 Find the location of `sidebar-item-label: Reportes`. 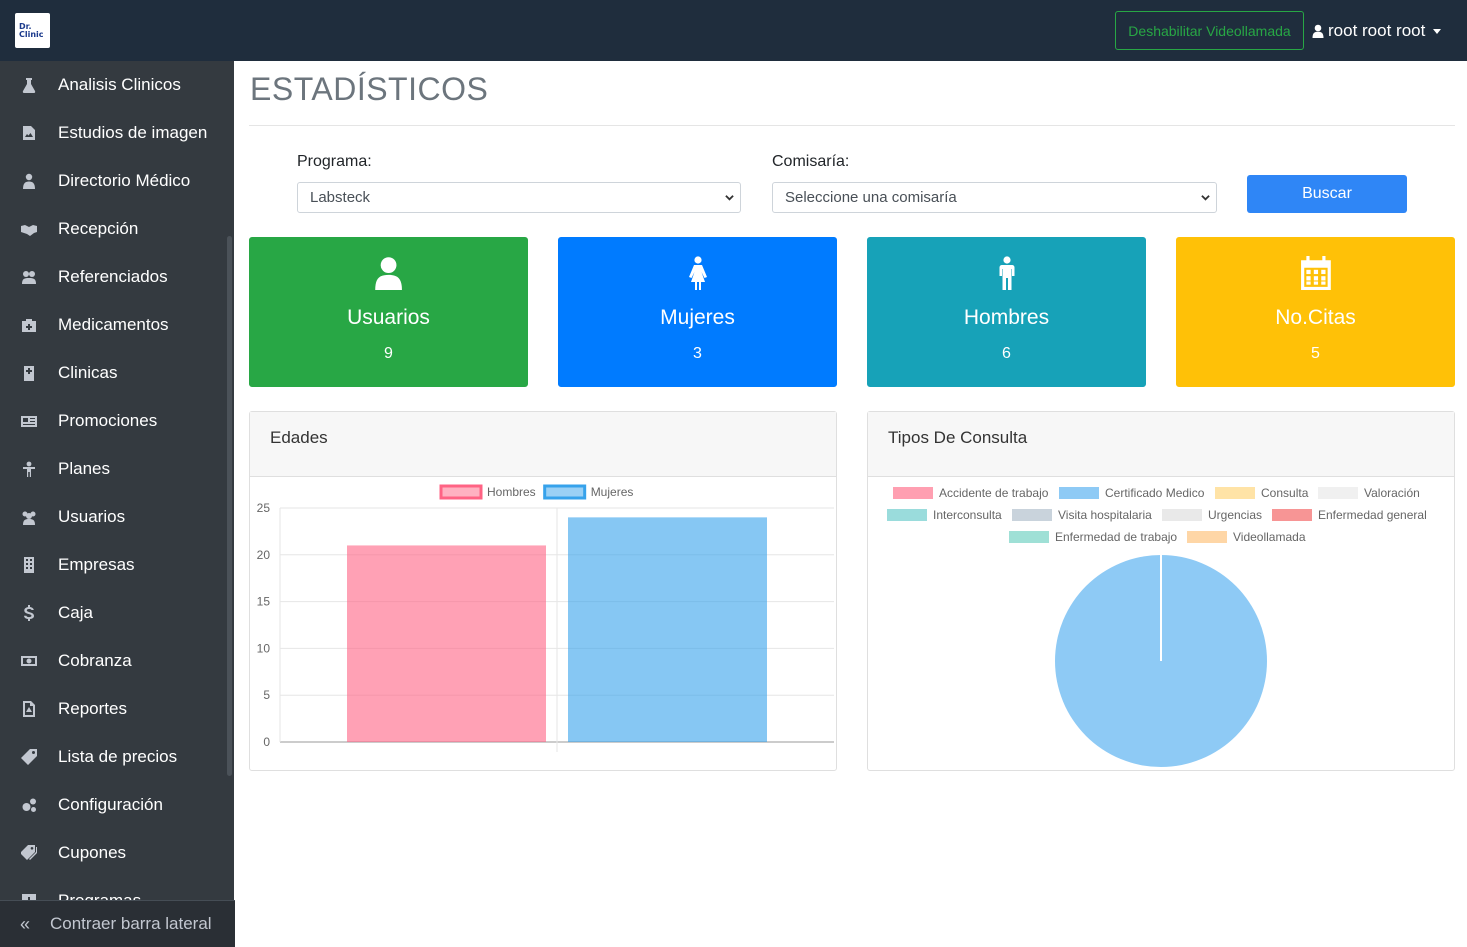

sidebar-item-label: Reportes is located at coordinates (92, 708).